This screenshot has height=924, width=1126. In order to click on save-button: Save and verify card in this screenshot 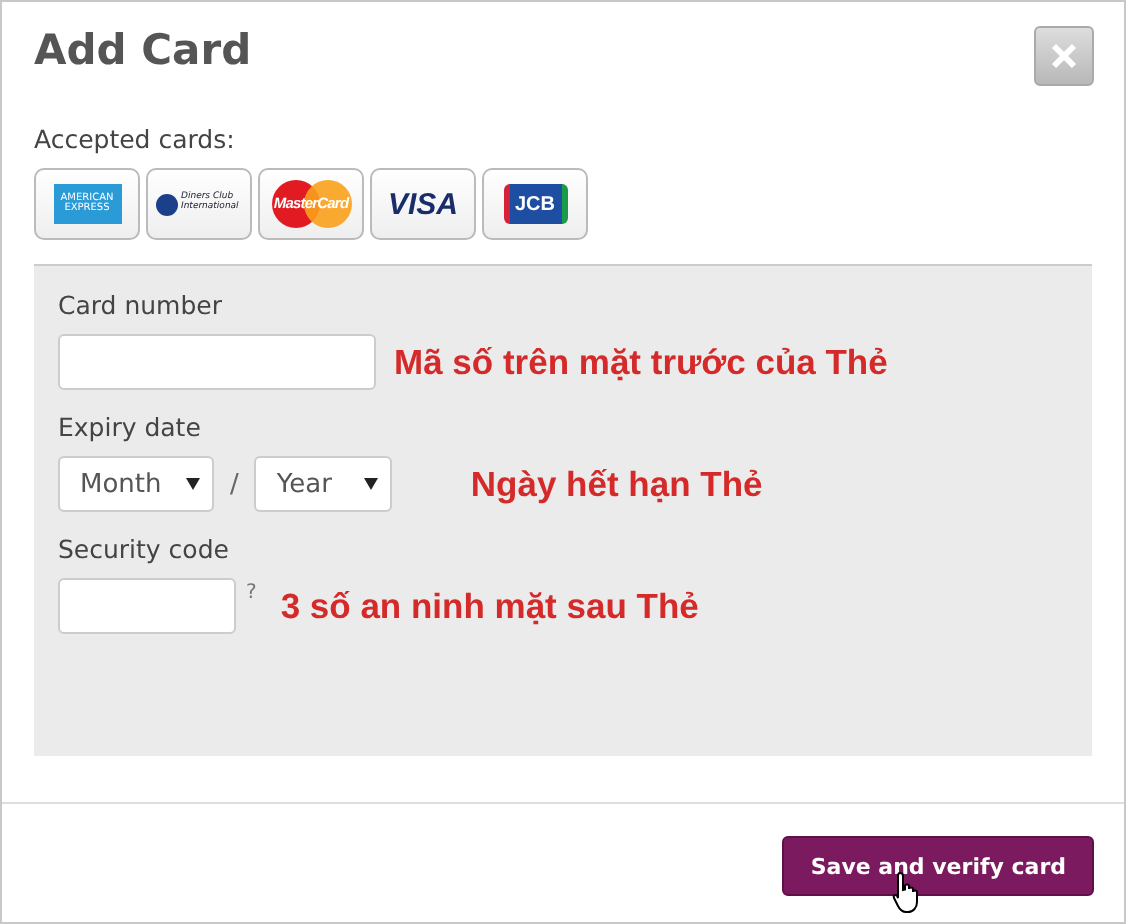, I will do `click(938, 866)`.